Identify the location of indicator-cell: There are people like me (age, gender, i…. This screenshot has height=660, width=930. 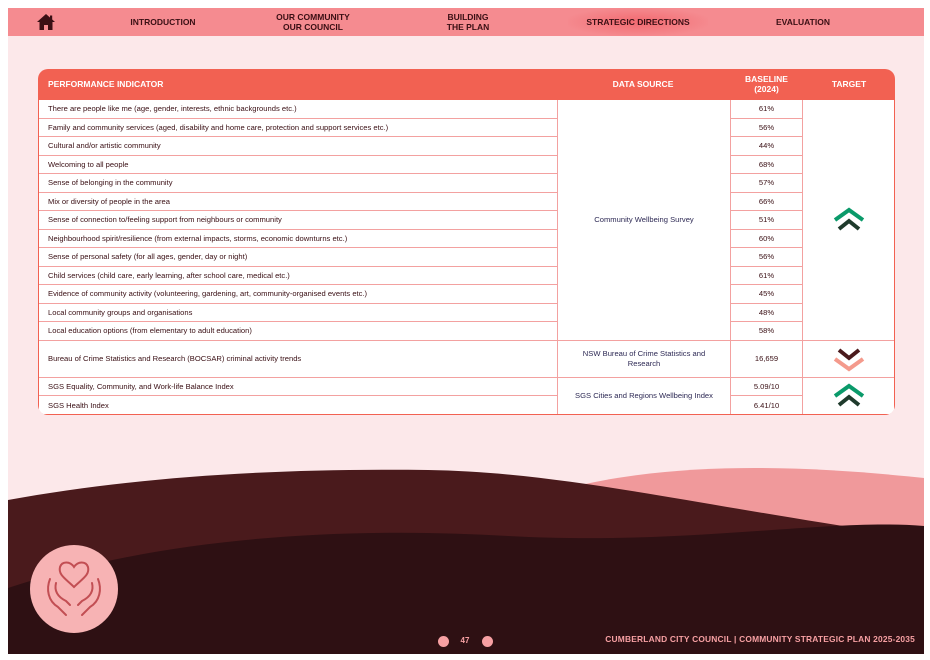
(298, 109).